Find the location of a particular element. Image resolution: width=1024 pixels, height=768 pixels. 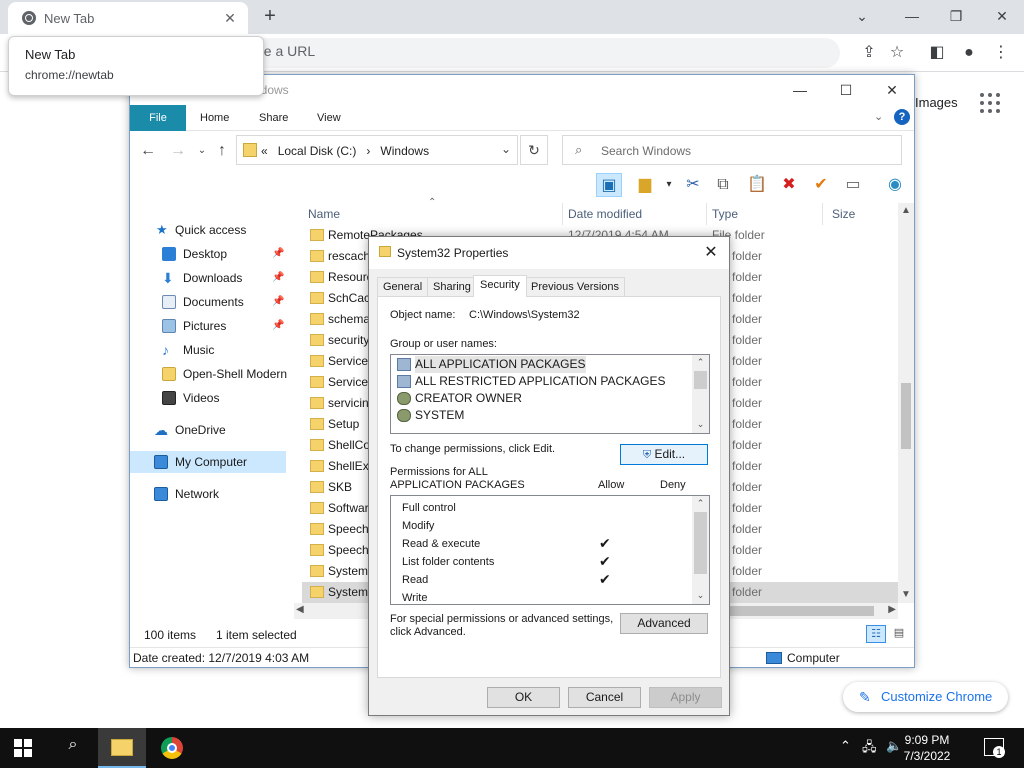

address-bar: « Local Disk (C:) › Windows ⌄ is located at coordinates (377, 150).